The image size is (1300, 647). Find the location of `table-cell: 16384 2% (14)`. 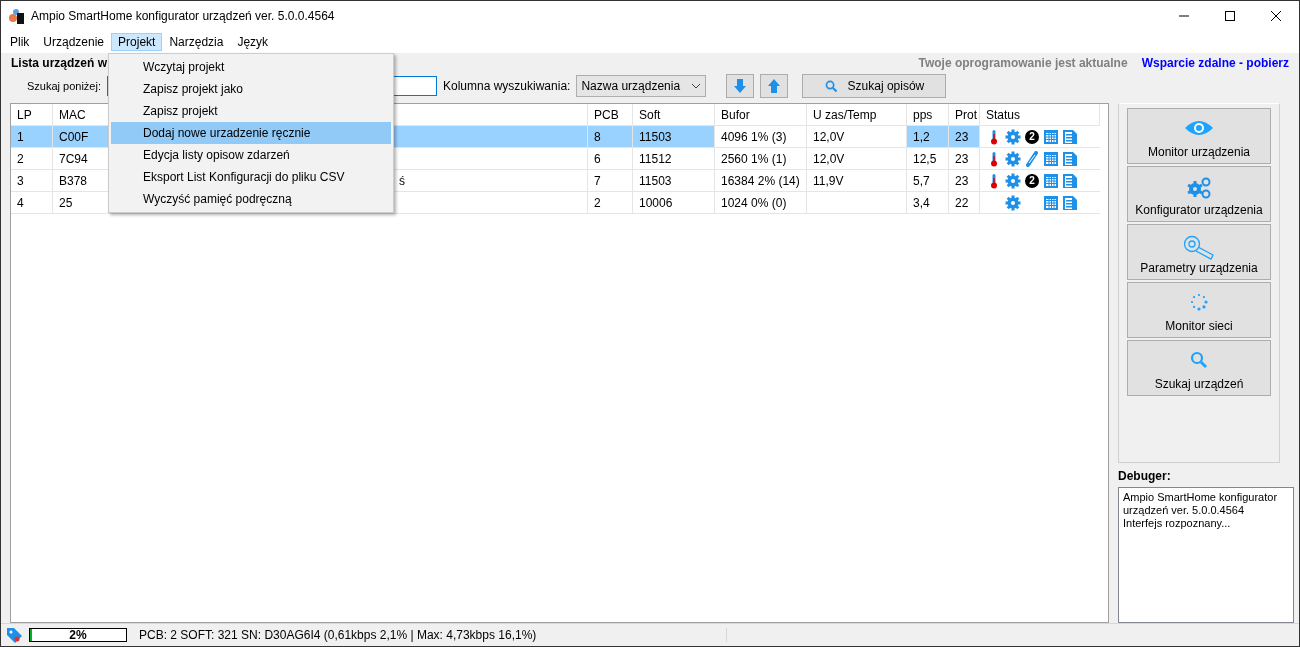

table-cell: 16384 2% (14) is located at coordinates (761, 181).